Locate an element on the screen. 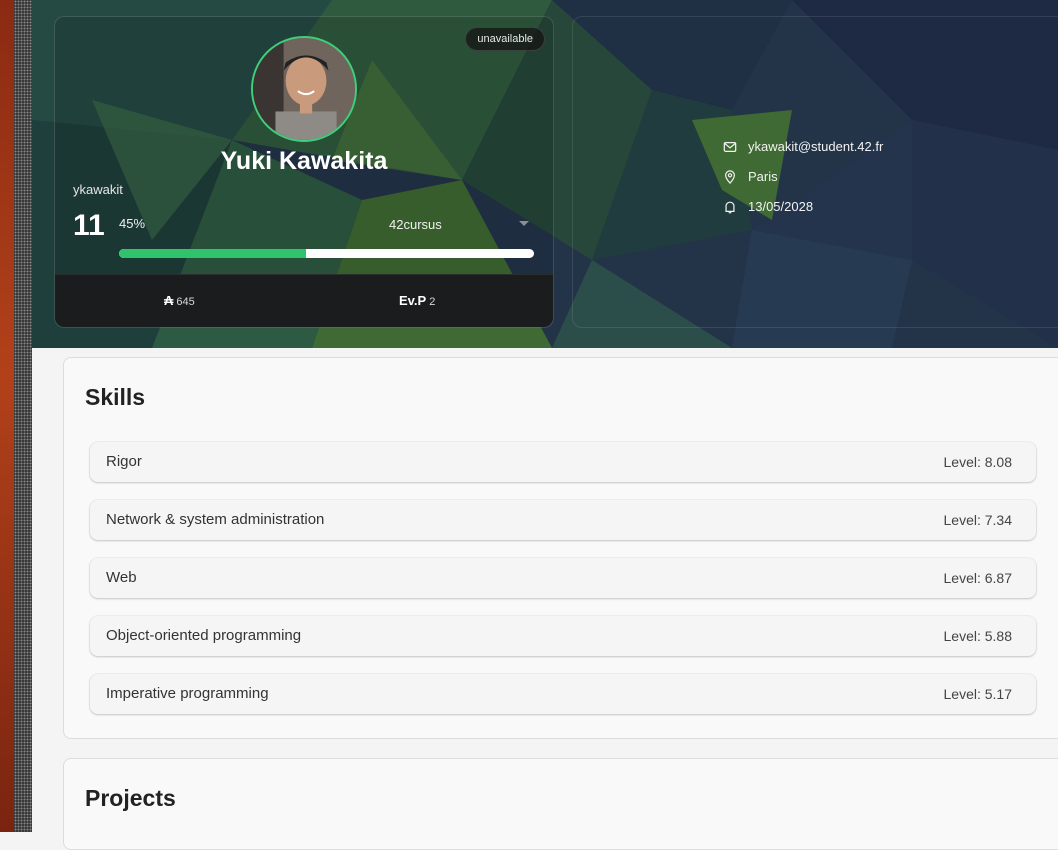 This screenshot has width=1058, height=850. level-number: 11 is located at coordinates (89, 225).